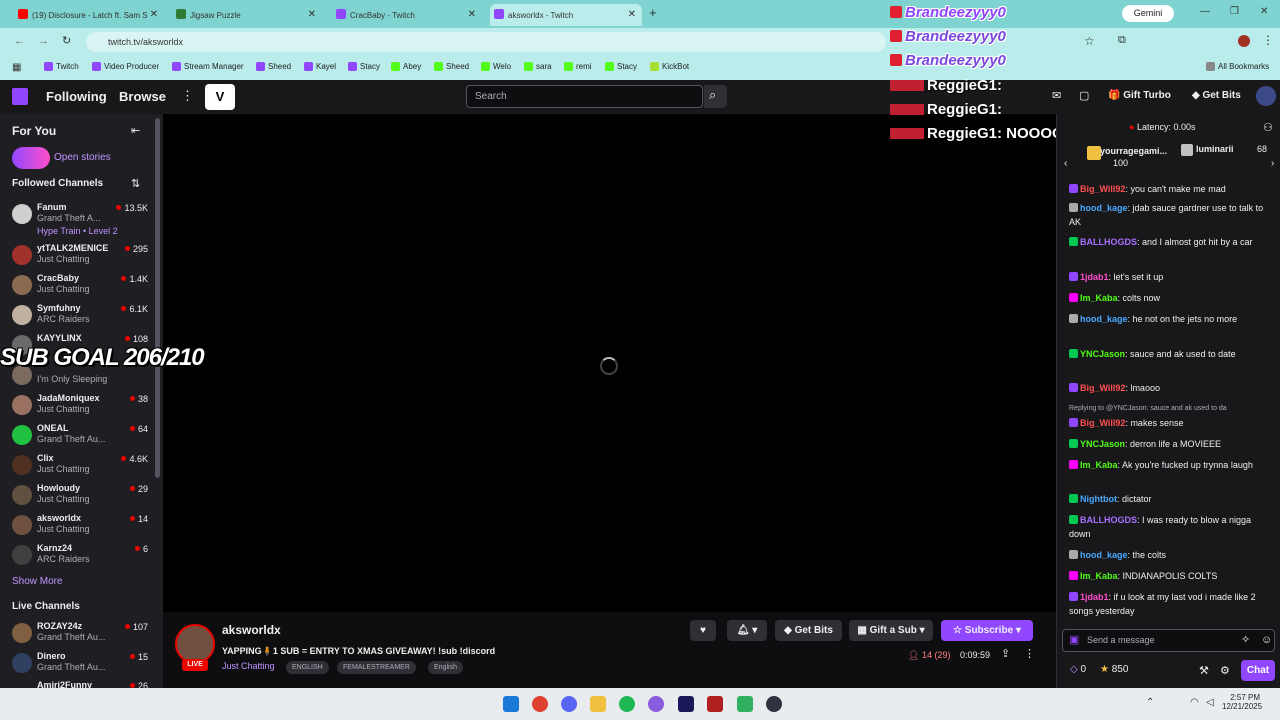 This screenshot has width=1280, height=720. What do you see at coordinates (78, 286) in the screenshot?
I see `sidebar-channel: CracBaby Just Chatting 1.4K` at bounding box center [78, 286].